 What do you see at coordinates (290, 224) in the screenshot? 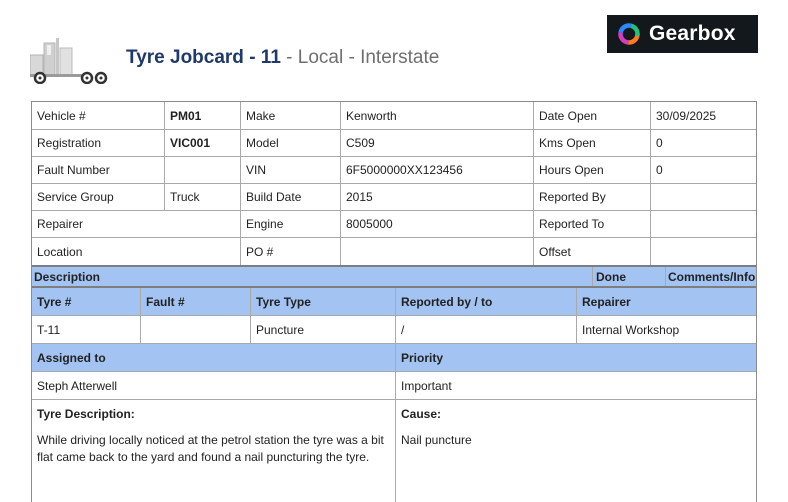
I see `engine-label: Engine` at bounding box center [290, 224].